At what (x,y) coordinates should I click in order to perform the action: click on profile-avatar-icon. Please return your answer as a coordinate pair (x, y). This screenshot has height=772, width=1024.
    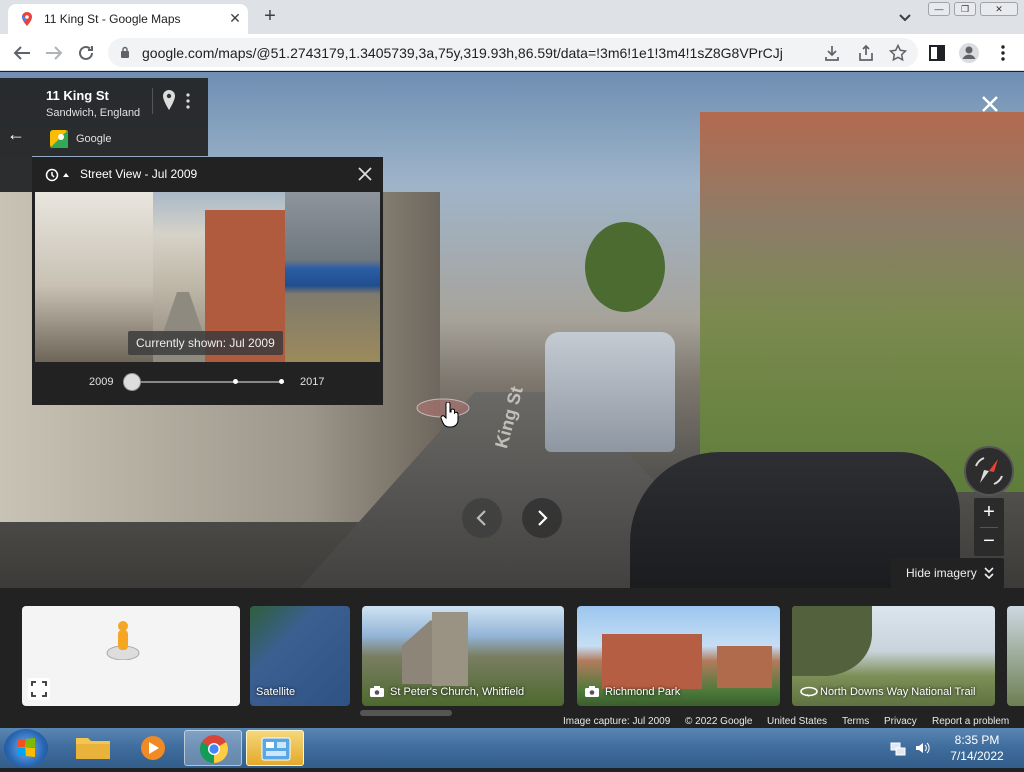
    Looking at the image, I should click on (969, 53).